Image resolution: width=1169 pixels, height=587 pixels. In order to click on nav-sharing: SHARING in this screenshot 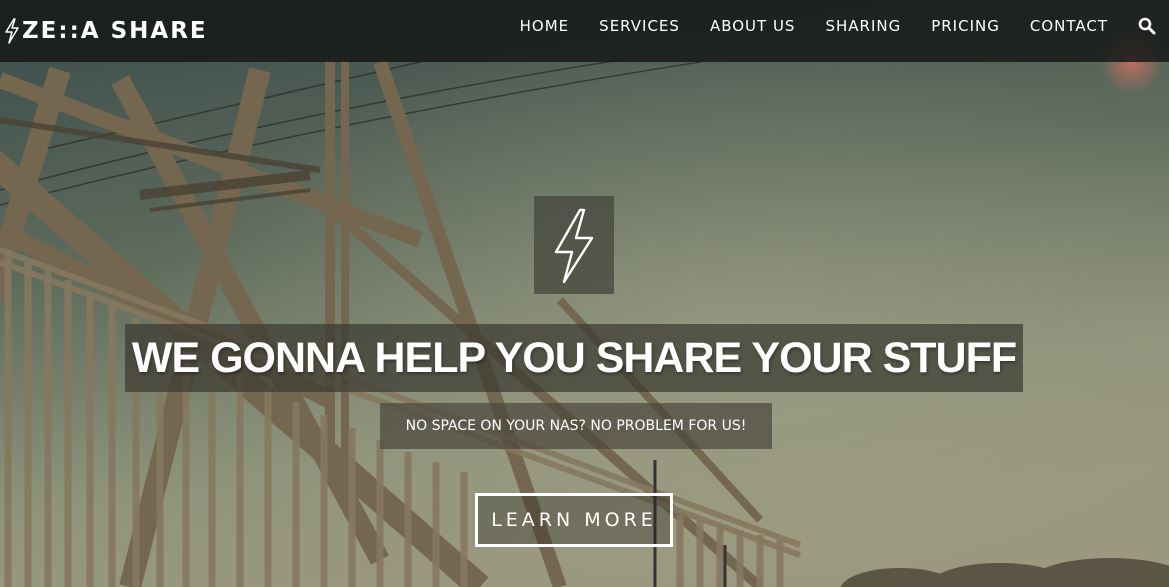, I will do `click(863, 26)`.